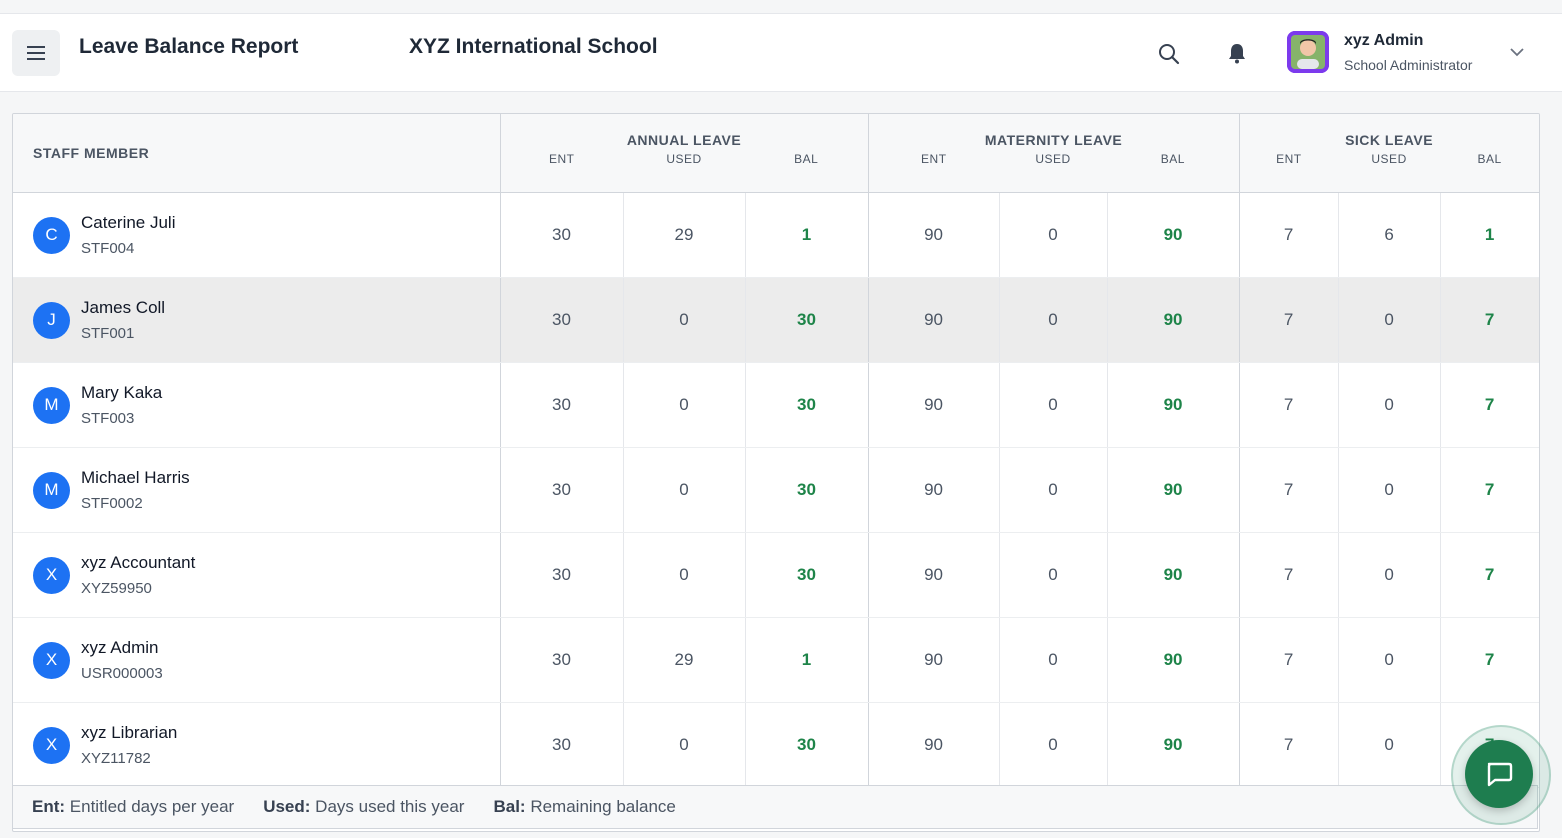 This screenshot has width=1562, height=838. I want to click on sick-ent-header: ENT, so click(1289, 170).